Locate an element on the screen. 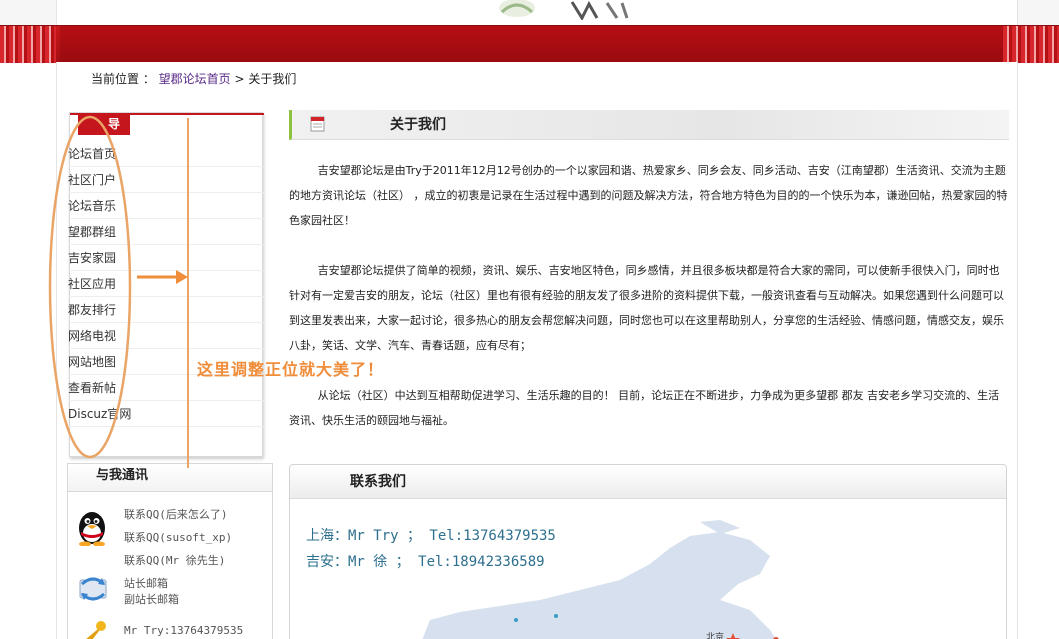  mail-sync-icon is located at coordinates (93, 589).